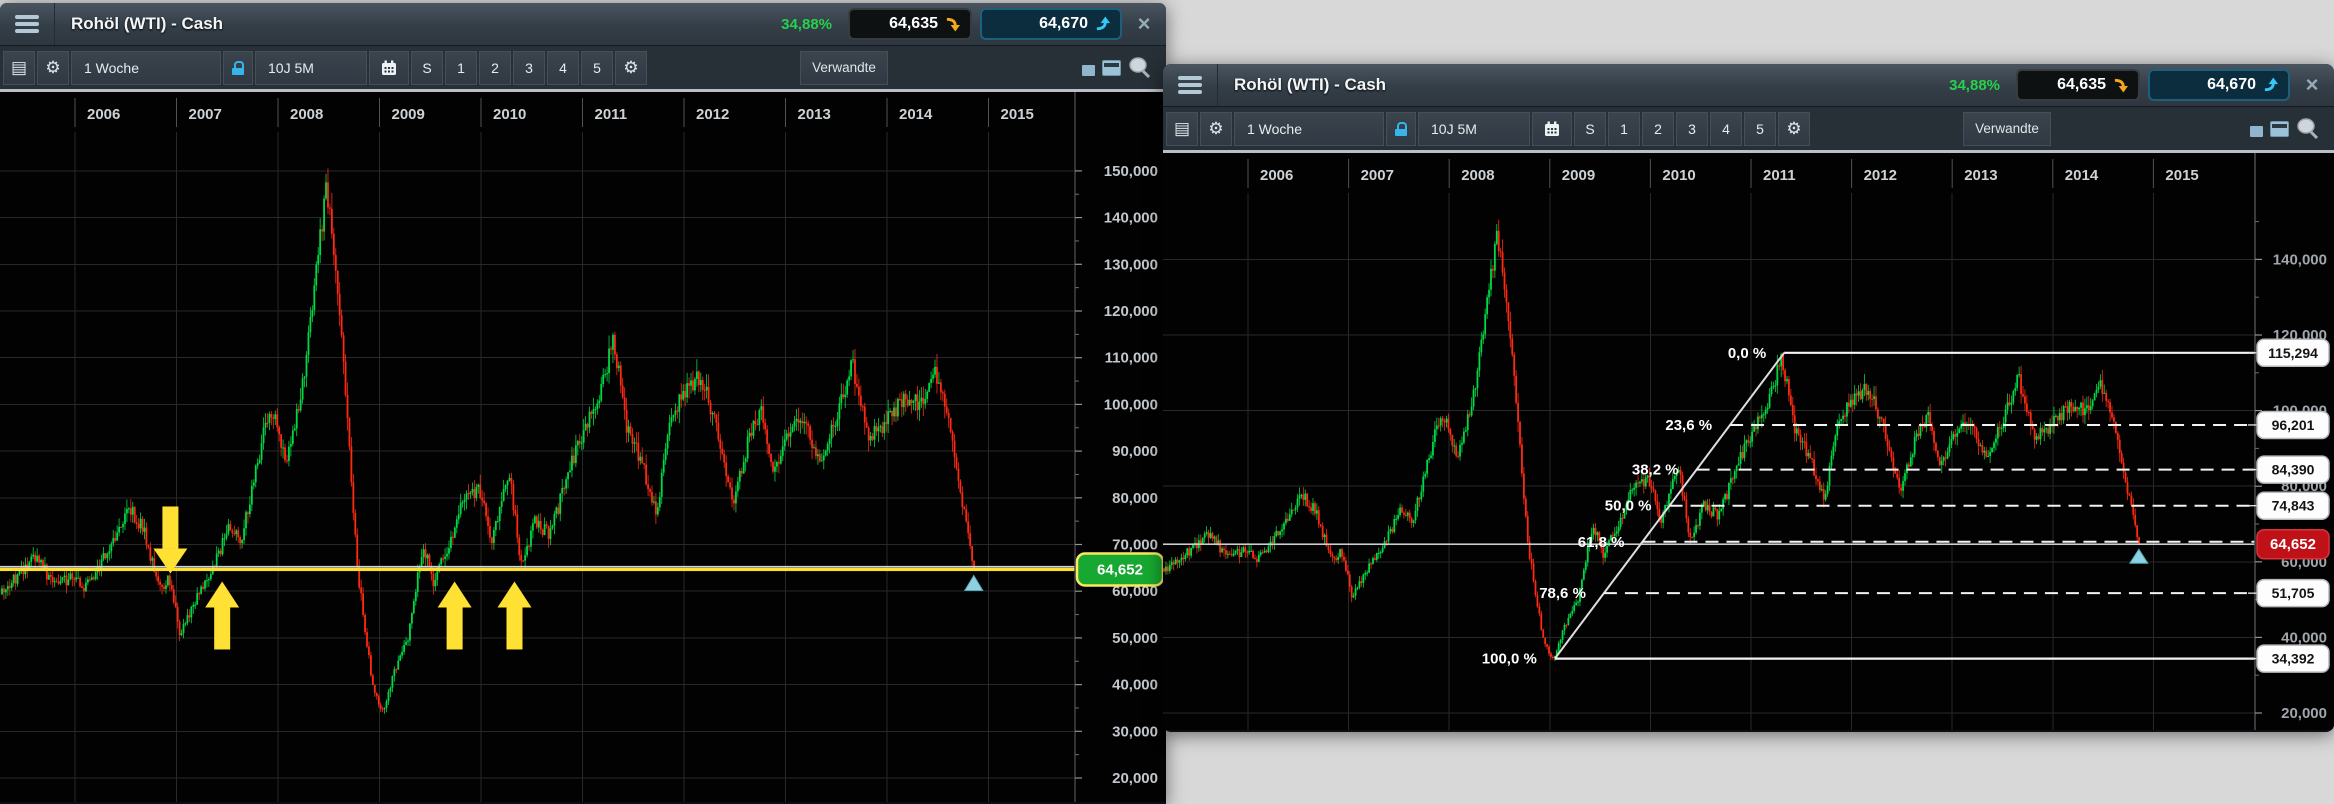  What do you see at coordinates (1562, 593) in the screenshot?
I see `svg-text: 78,6 %` at bounding box center [1562, 593].